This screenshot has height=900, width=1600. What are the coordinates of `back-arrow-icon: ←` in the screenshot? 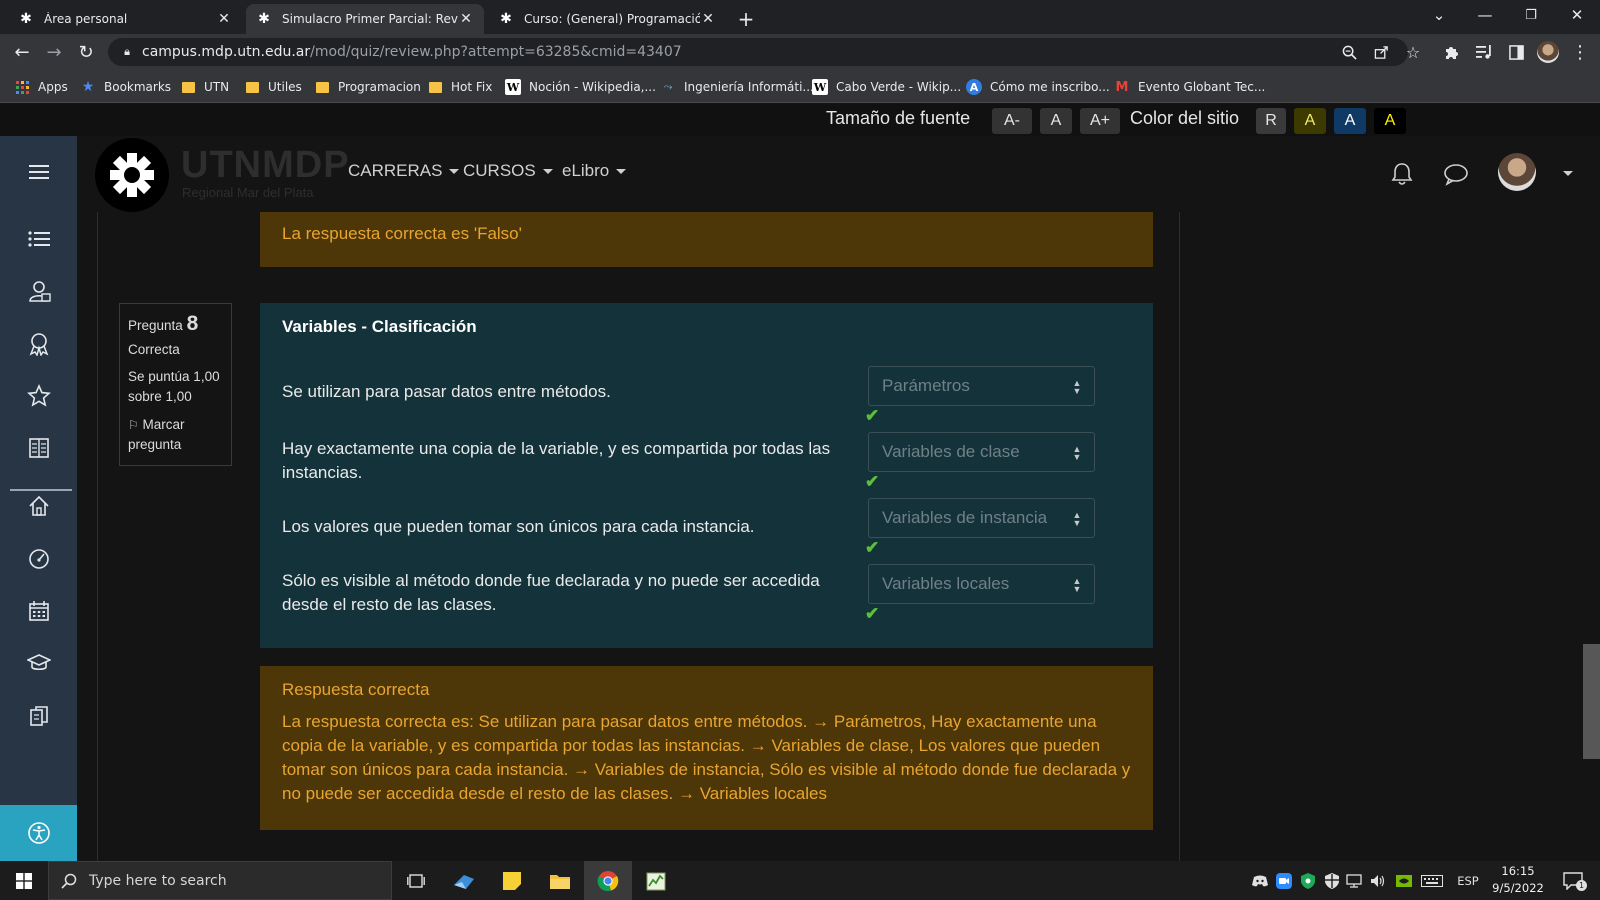 It's located at (22, 52).